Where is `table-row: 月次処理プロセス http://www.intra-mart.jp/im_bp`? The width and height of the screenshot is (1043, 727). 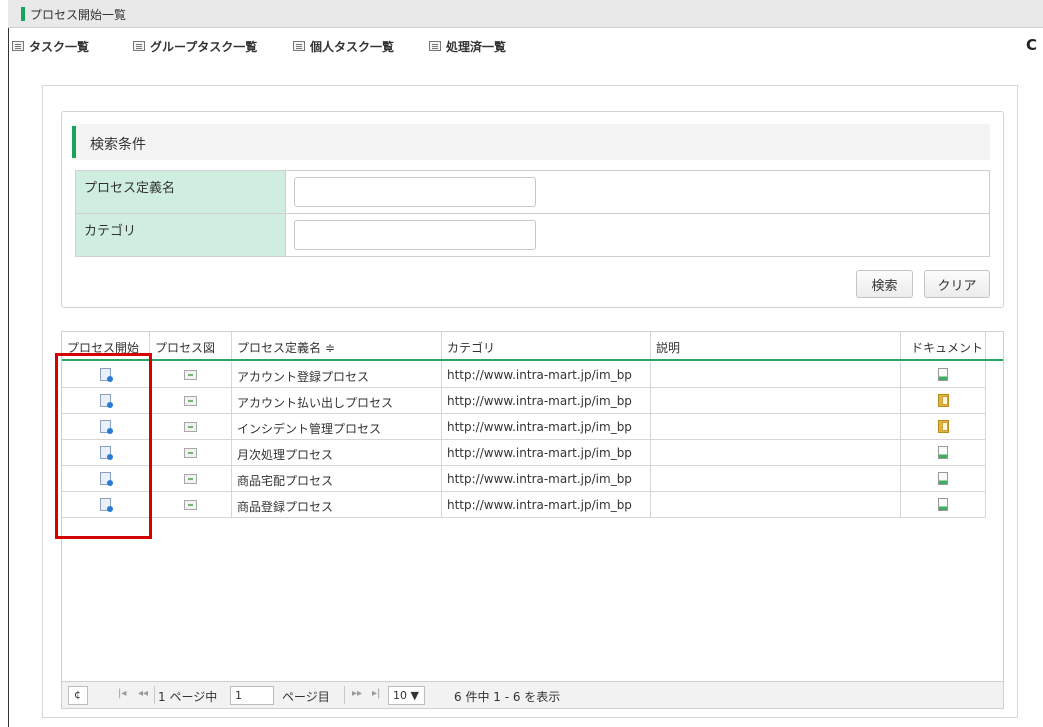
table-row: 月次処理プロセス http://www.intra-mart.jp/im_bp is located at coordinates (524, 453).